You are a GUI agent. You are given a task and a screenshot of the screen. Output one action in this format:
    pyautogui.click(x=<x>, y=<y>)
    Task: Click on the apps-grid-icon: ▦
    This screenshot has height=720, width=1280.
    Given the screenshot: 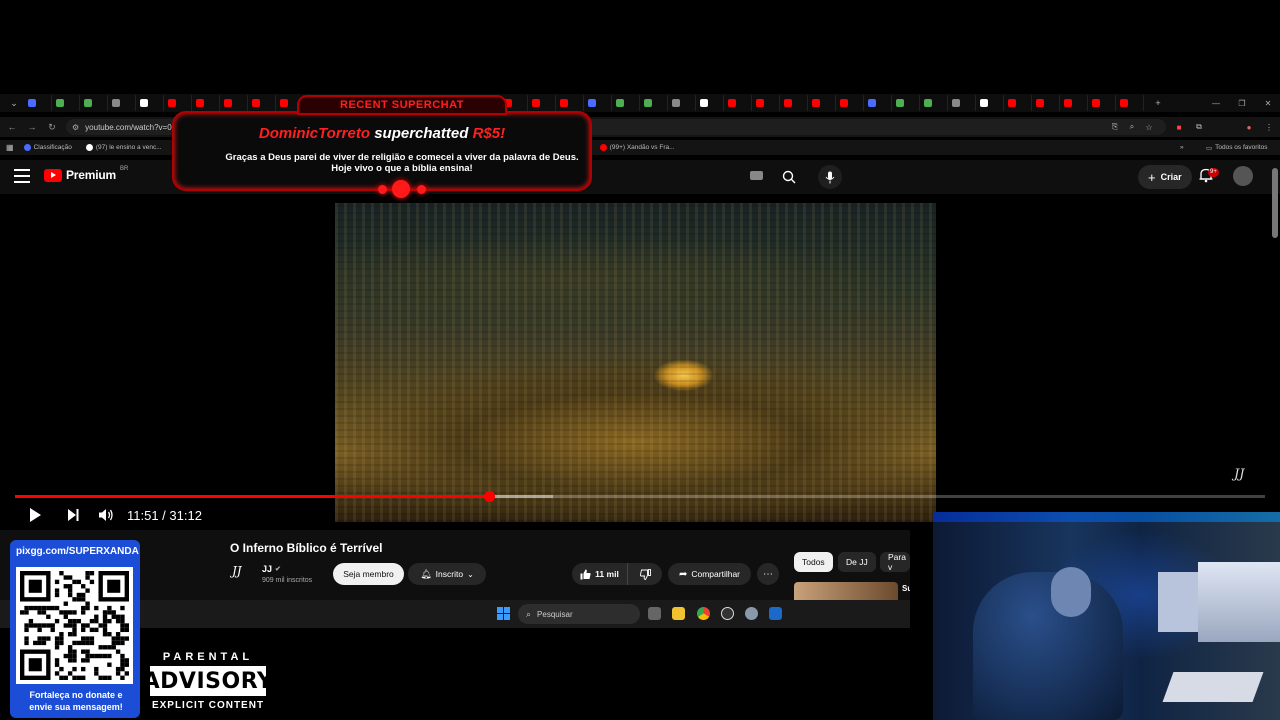 What is the action you would take?
    pyautogui.click(x=10, y=147)
    